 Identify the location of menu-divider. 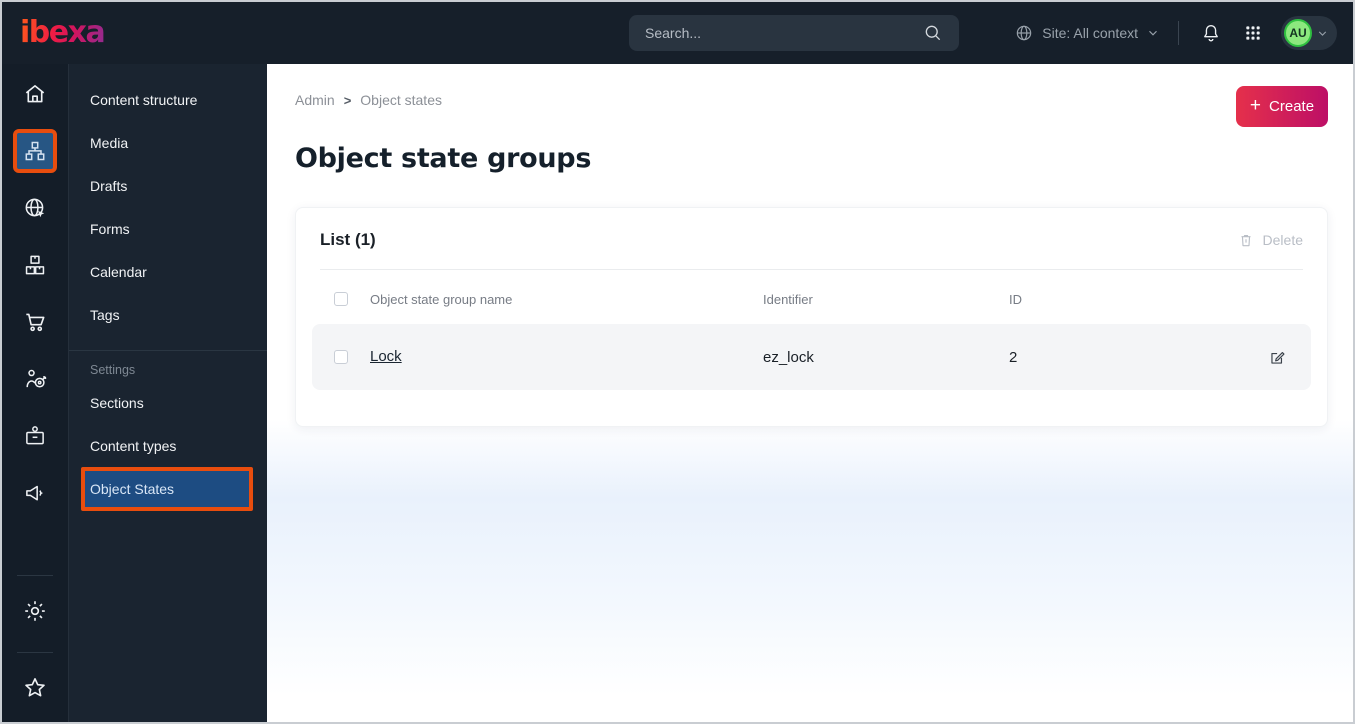
(168, 350).